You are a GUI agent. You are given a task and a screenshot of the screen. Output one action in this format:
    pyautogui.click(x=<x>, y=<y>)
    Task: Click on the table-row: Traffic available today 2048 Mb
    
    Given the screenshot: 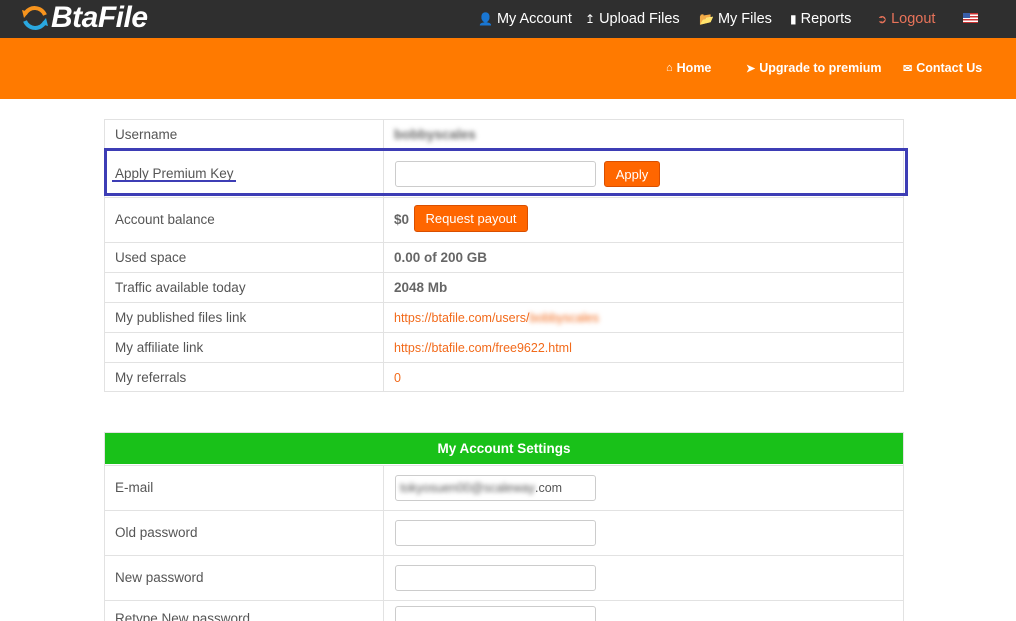 What is the action you would take?
    pyautogui.click(x=504, y=287)
    